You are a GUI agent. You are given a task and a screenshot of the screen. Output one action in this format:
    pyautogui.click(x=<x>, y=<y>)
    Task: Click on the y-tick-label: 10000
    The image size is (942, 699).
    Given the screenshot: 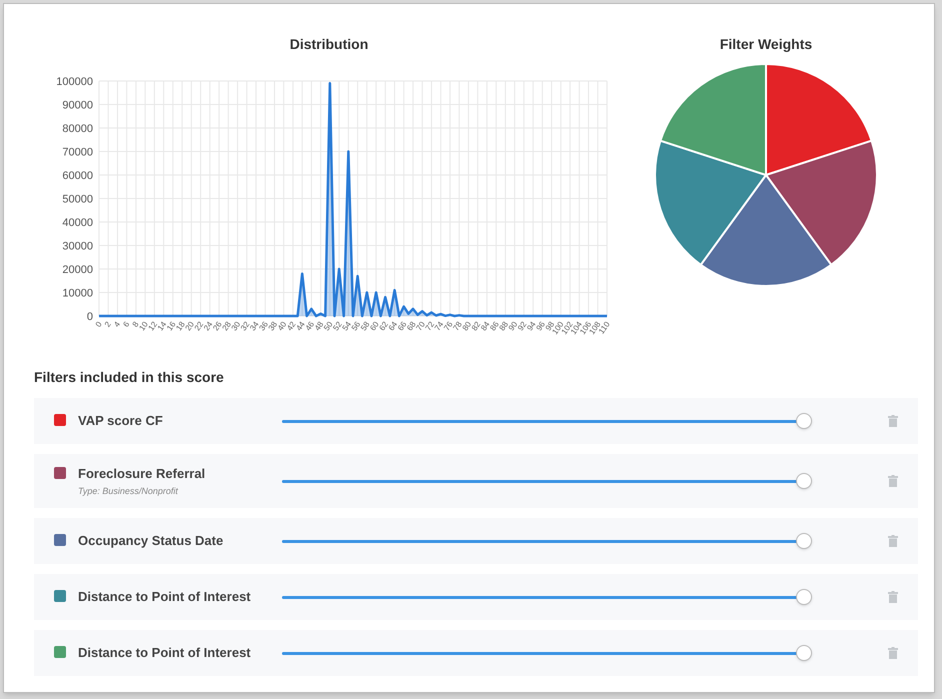 What is the action you would take?
    pyautogui.click(x=77, y=294)
    